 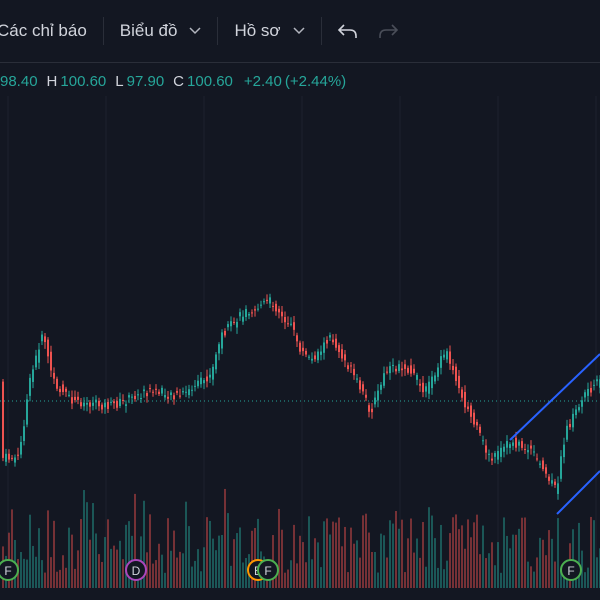 I want to click on indicators-button: Các chỉ báo, so click(x=48, y=31).